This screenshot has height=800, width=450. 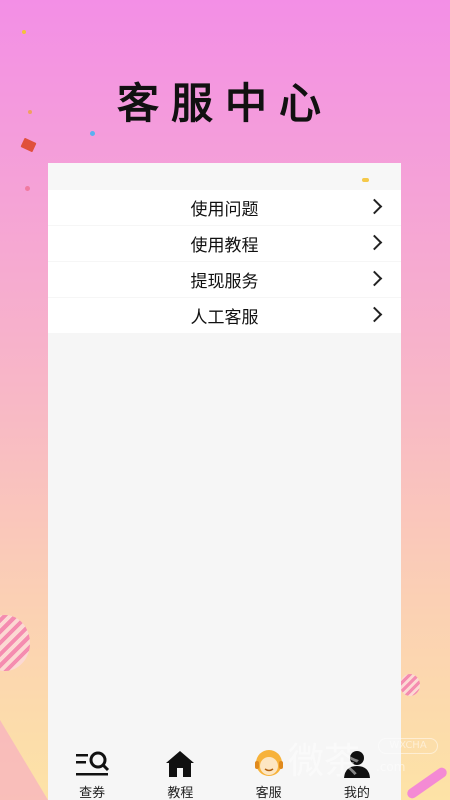 I want to click on menu-item-label: 提现服务, so click(x=224, y=282).